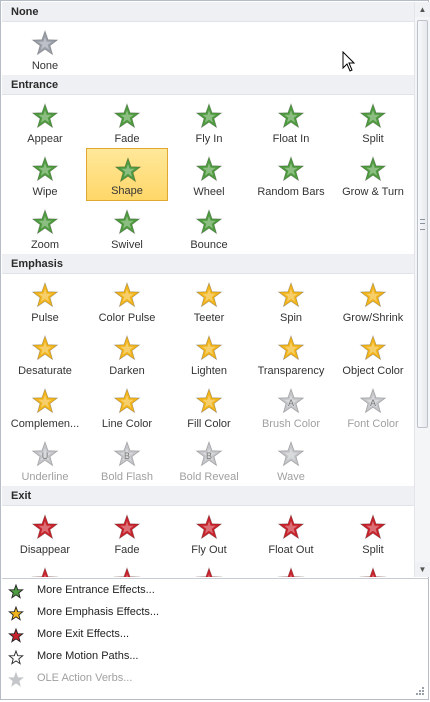 The height and width of the screenshot is (702, 430). What do you see at coordinates (209, 174) in the screenshot?
I see `effect-tile: Wheel` at bounding box center [209, 174].